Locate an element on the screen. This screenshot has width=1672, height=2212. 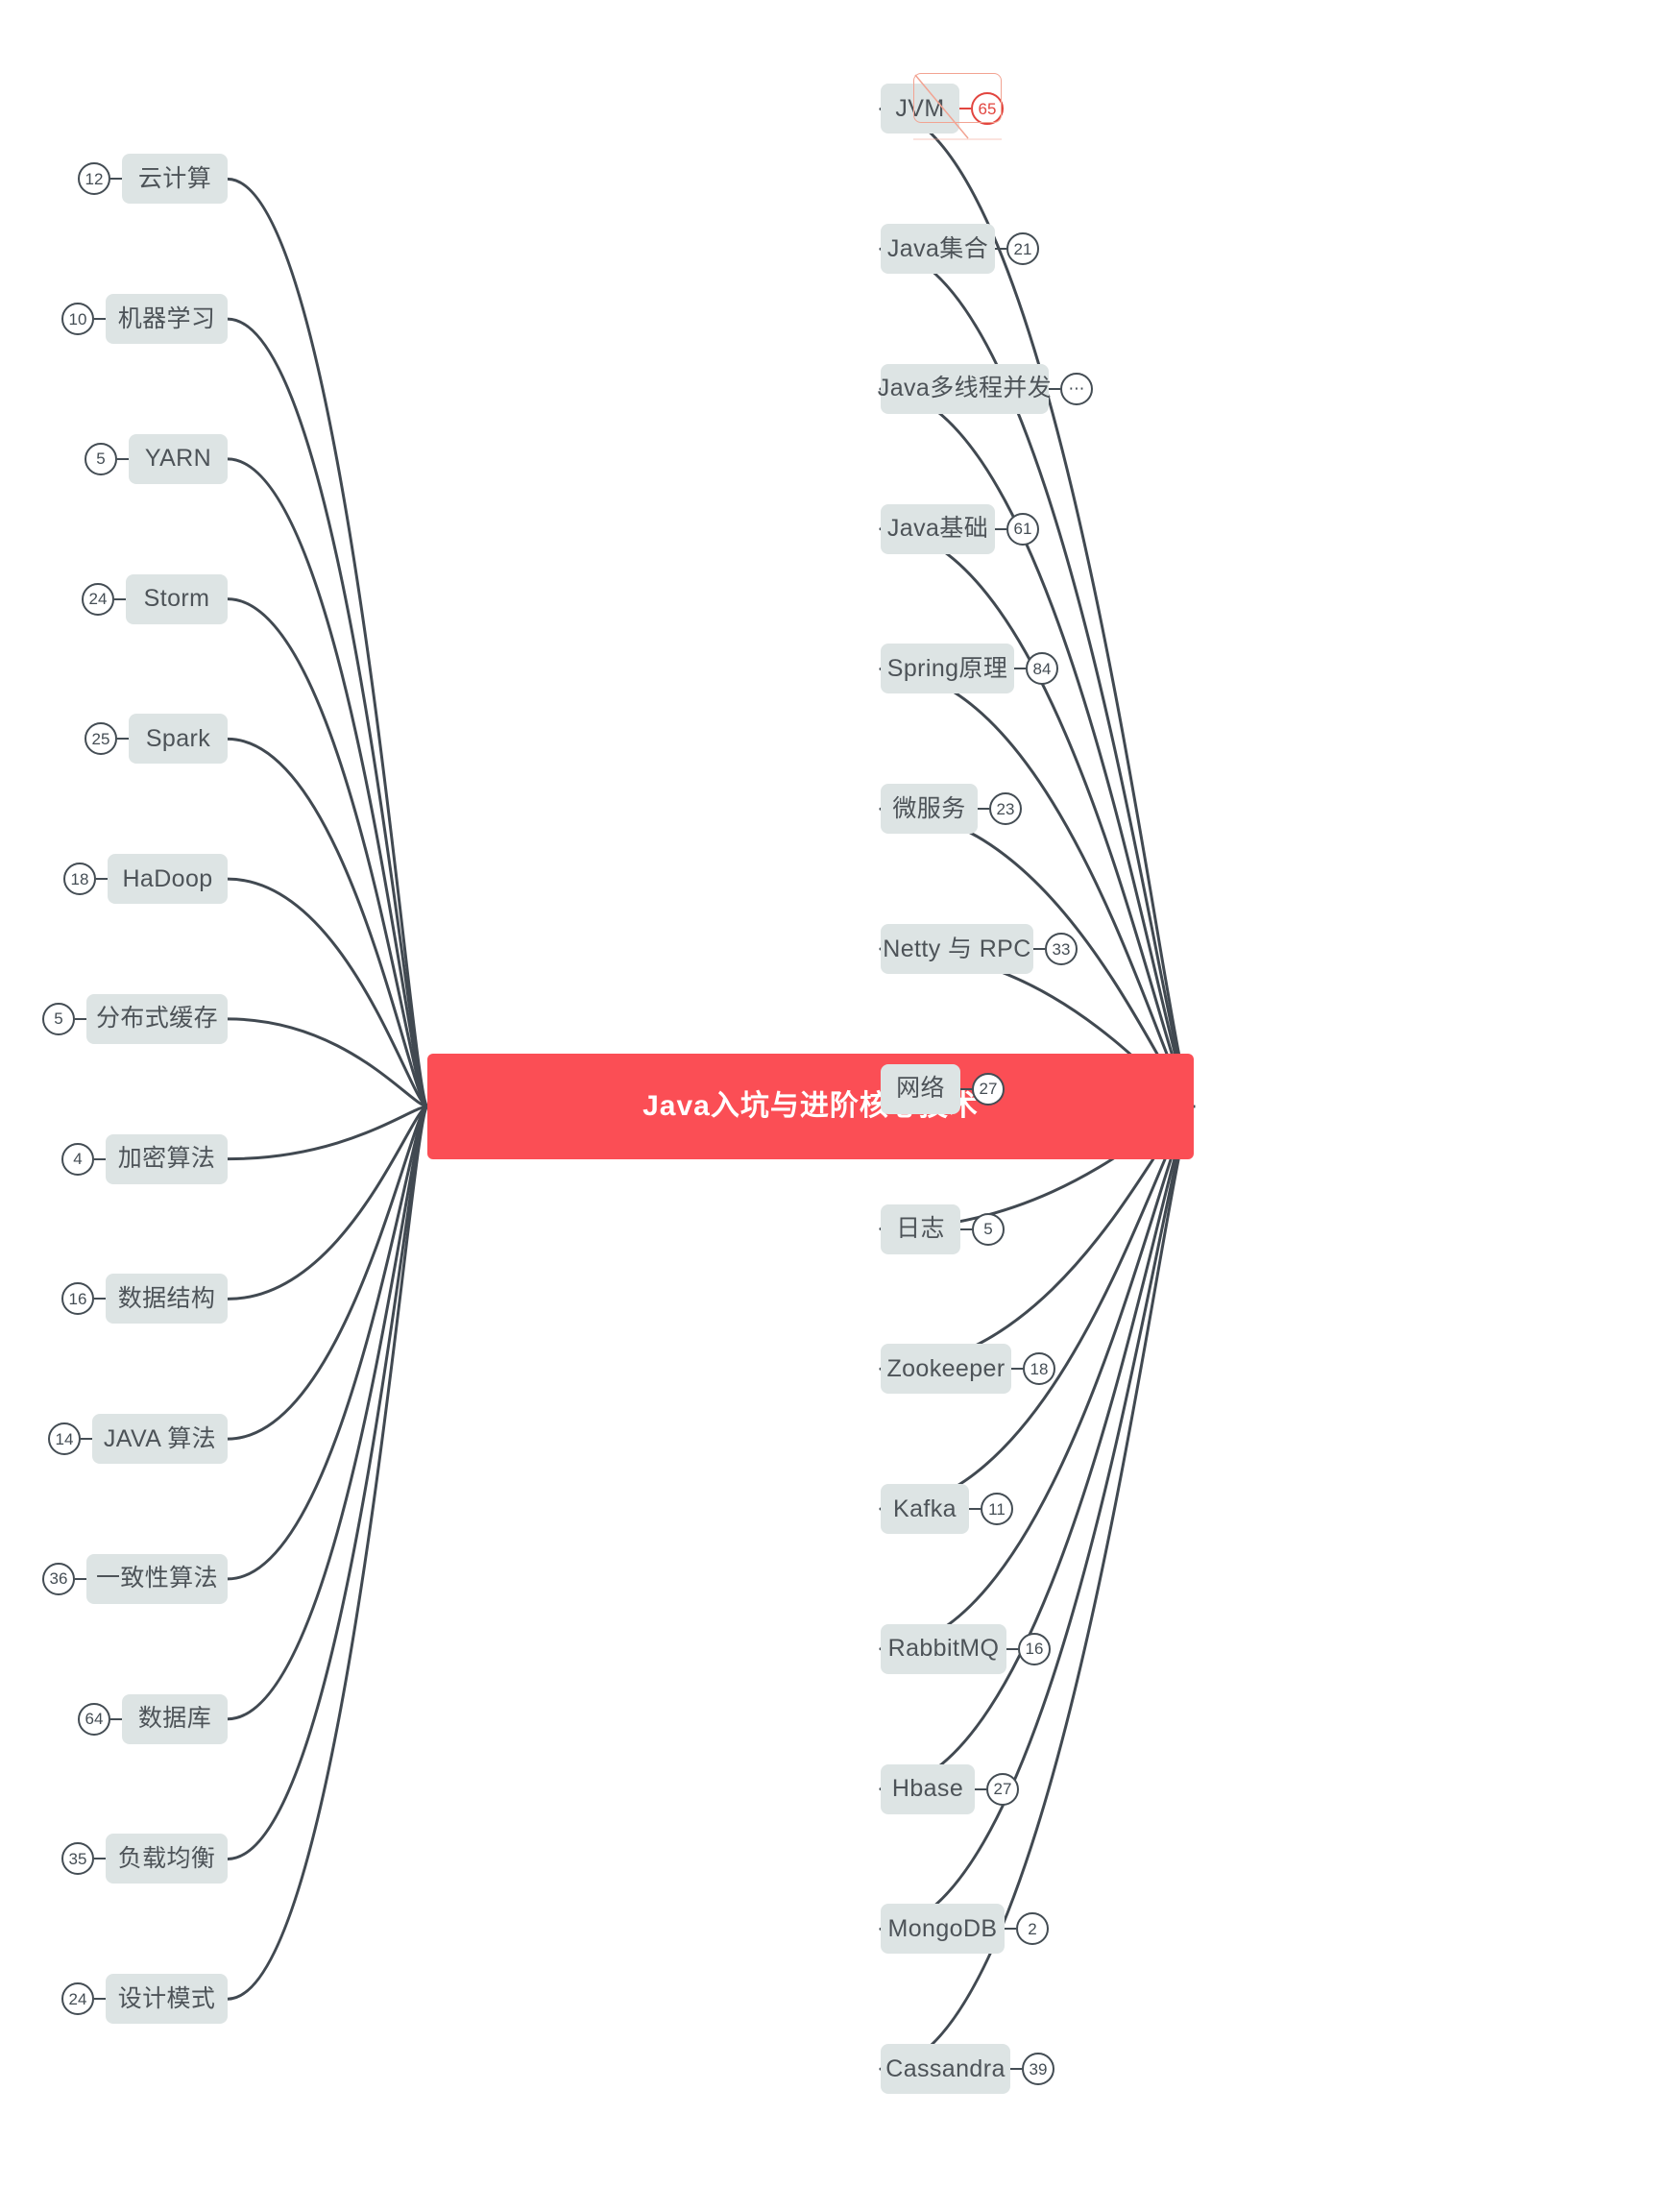
branch-node: Spark is located at coordinates (179, 739).